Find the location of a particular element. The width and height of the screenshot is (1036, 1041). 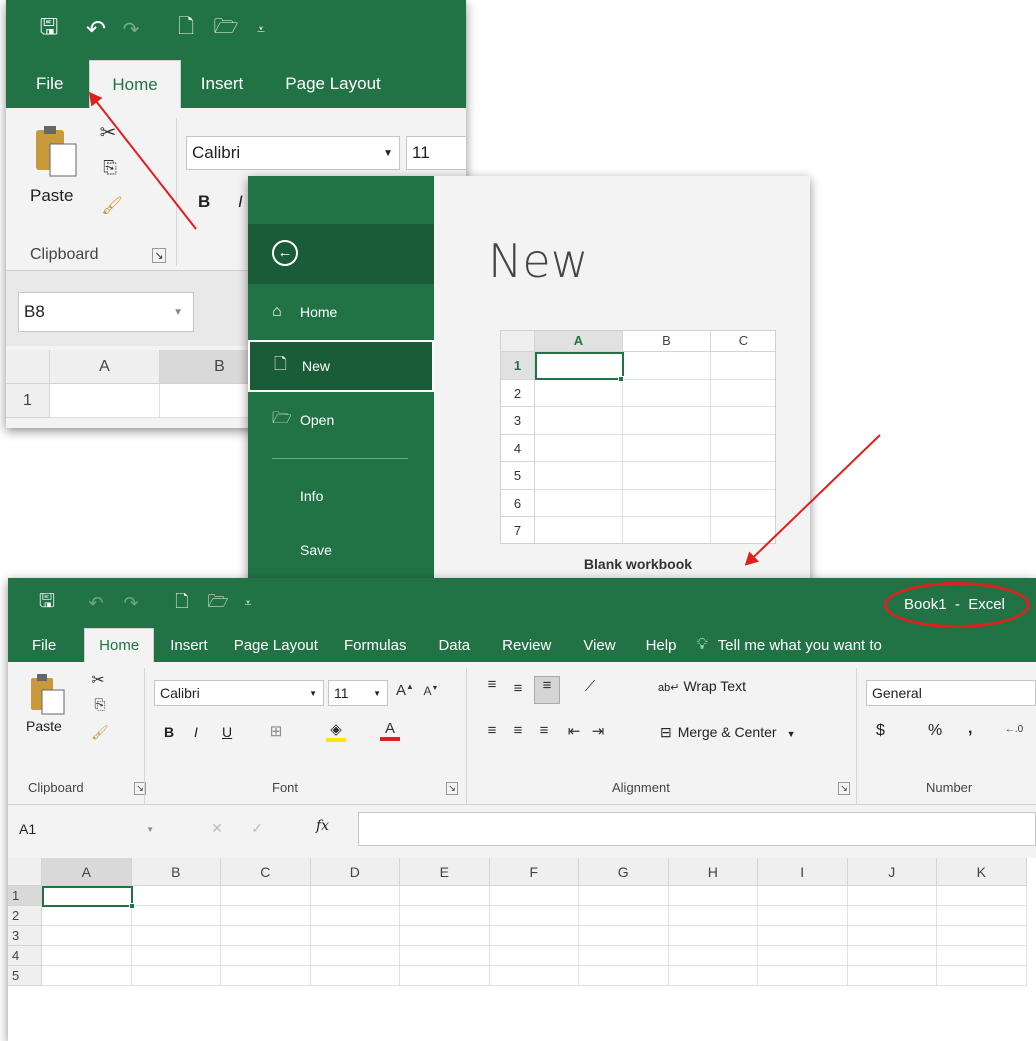

cell-i3 is located at coordinates (803, 936).